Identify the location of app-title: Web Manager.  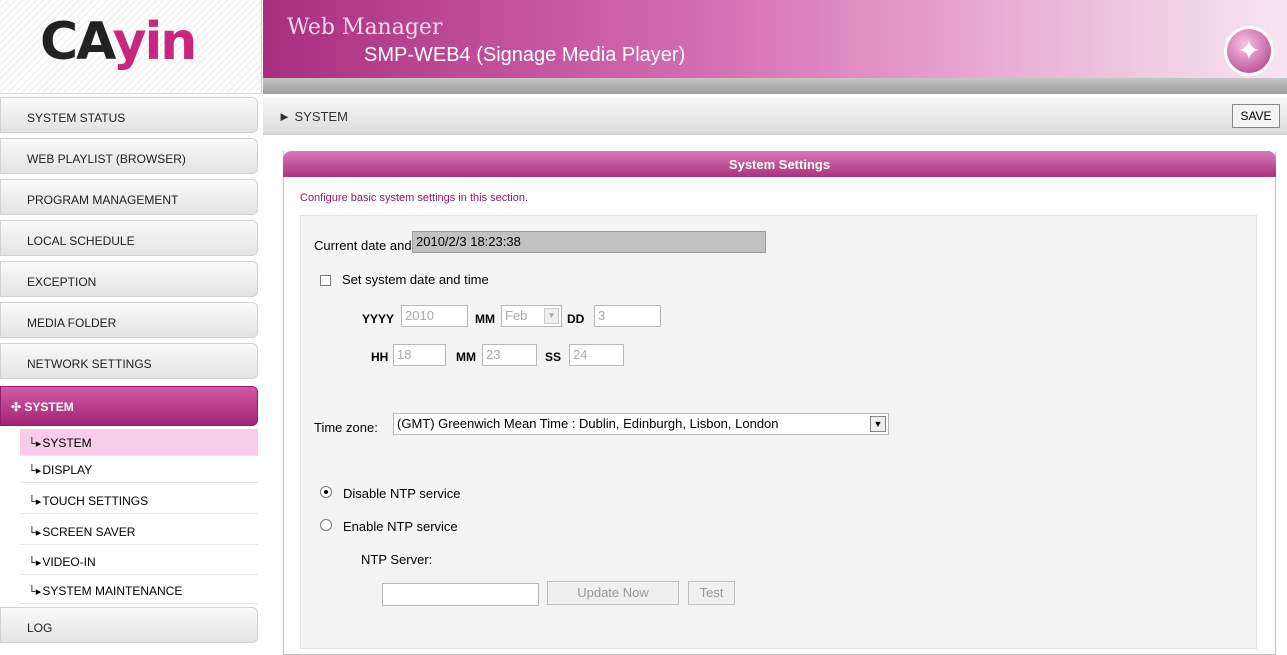
(365, 27).